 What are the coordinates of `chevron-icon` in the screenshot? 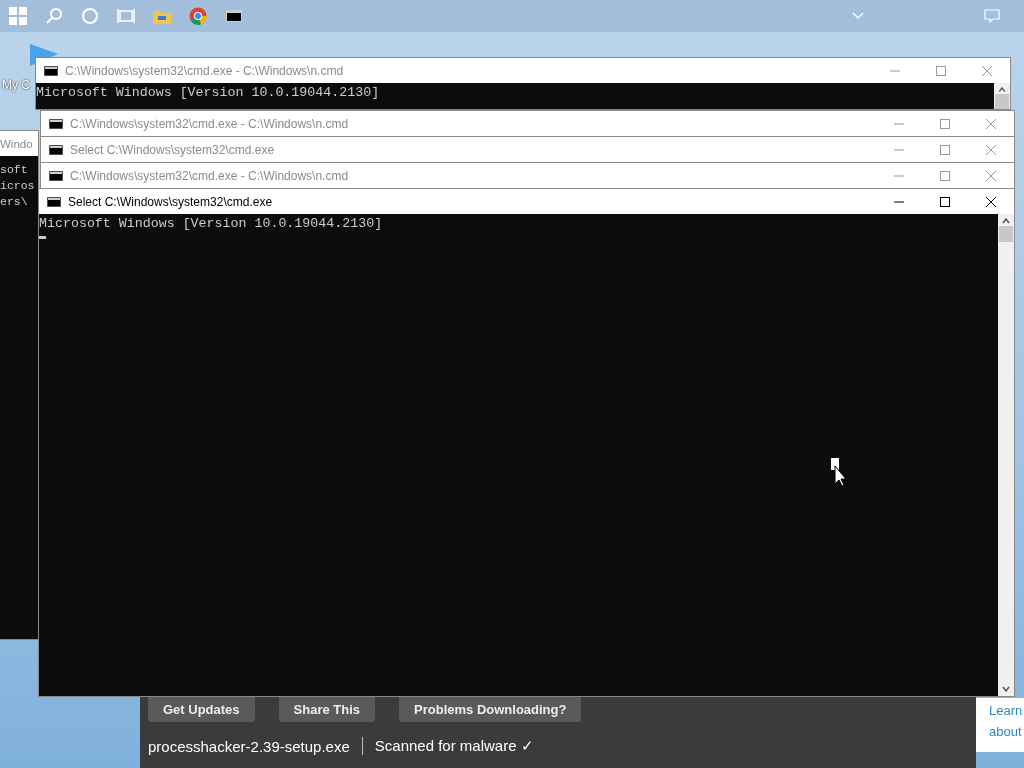 It's located at (858, 16).